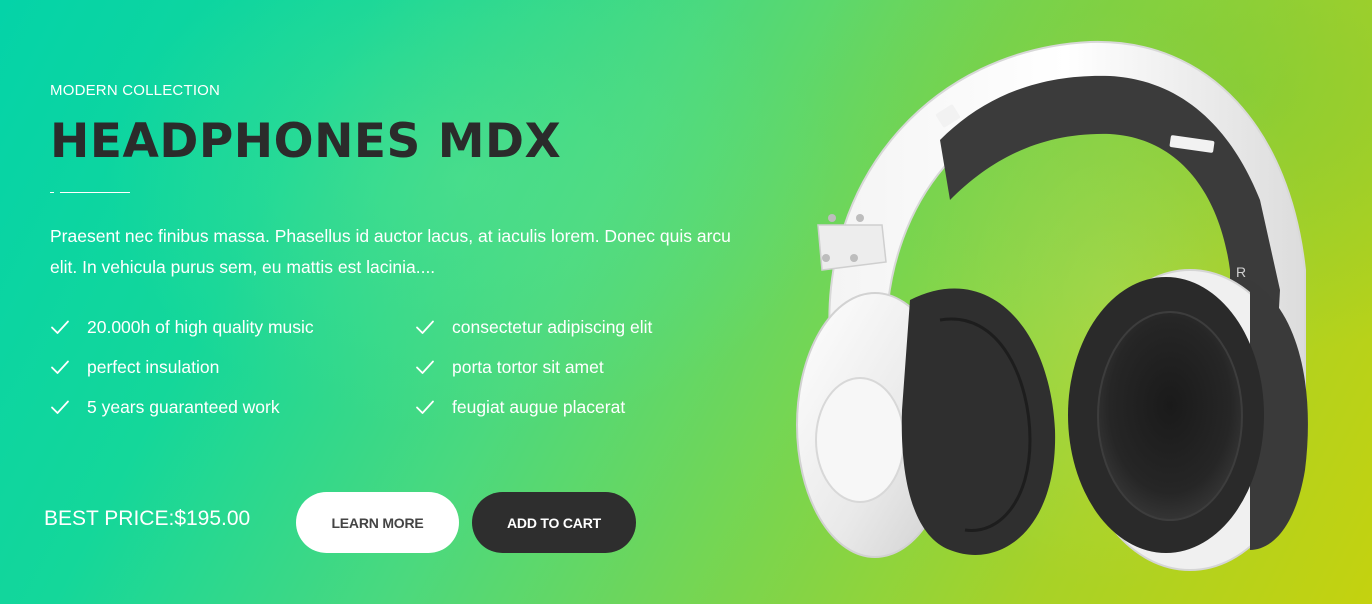  Describe the element at coordinates (554, 522) in the screenshot. I see `add-to-cart-button: ADD TO CART` at that location.